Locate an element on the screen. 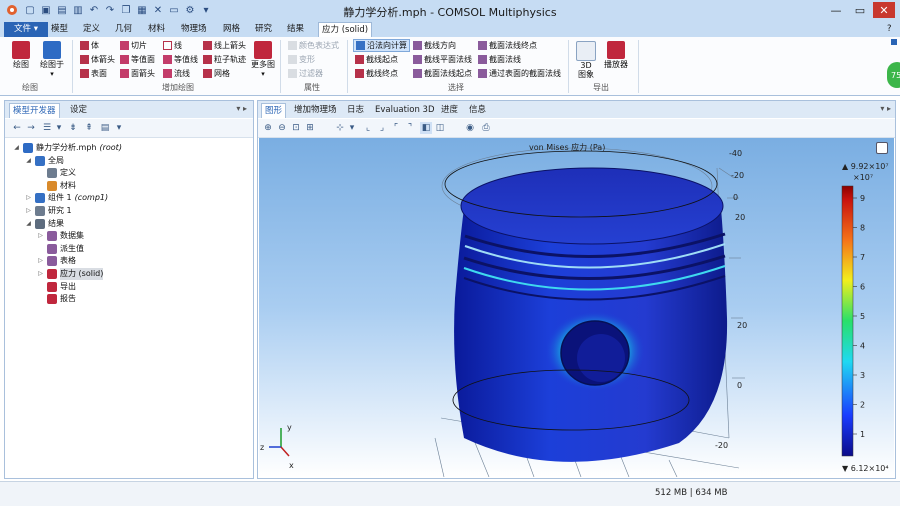 Image resolution: width=900 pixels, height=506 pixels. tree-item: 定义 is located at coordinates (56, 173).